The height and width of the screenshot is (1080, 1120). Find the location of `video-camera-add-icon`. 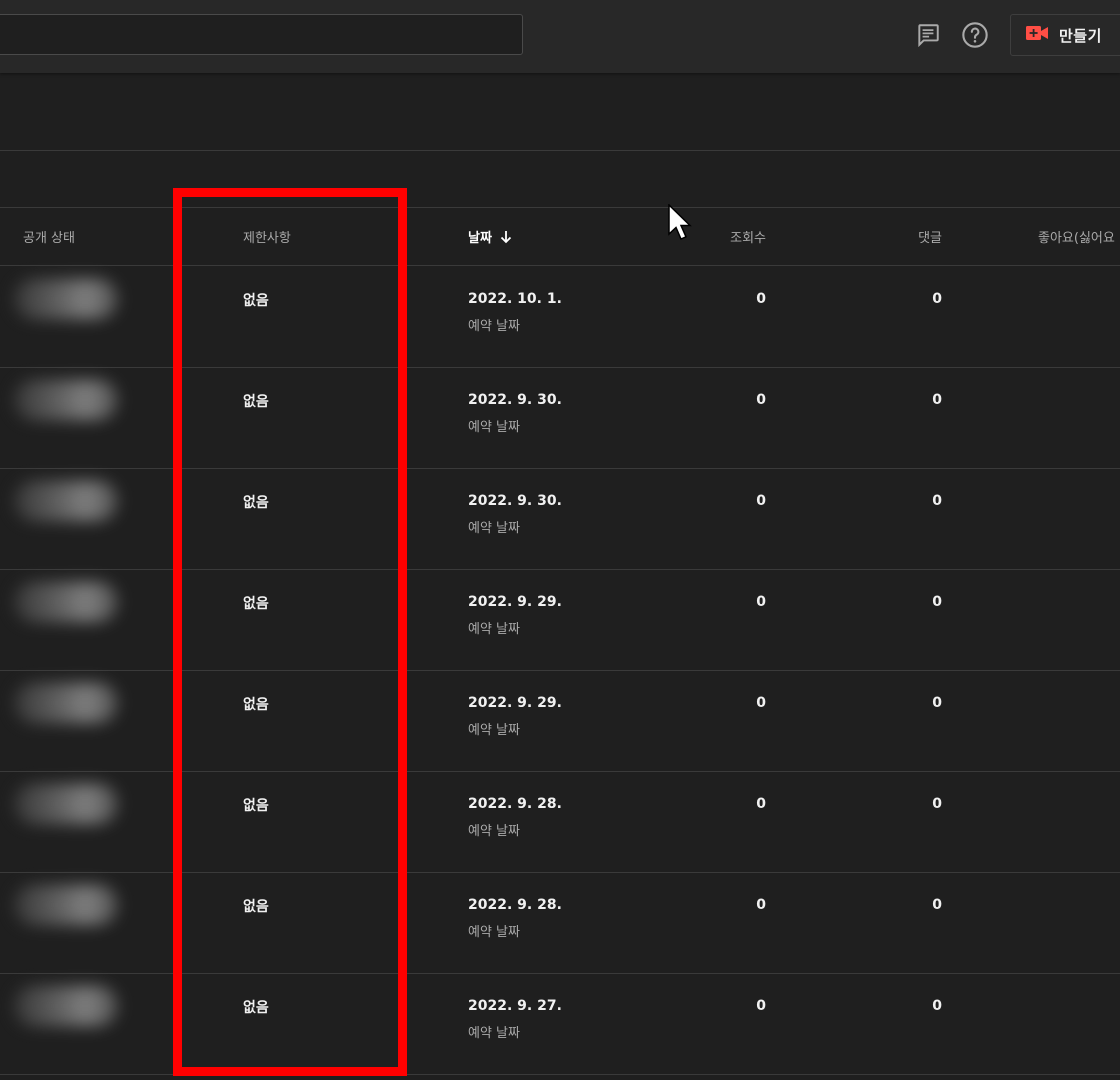

video-camera-add-icon is located at coordinates (1037, 35).